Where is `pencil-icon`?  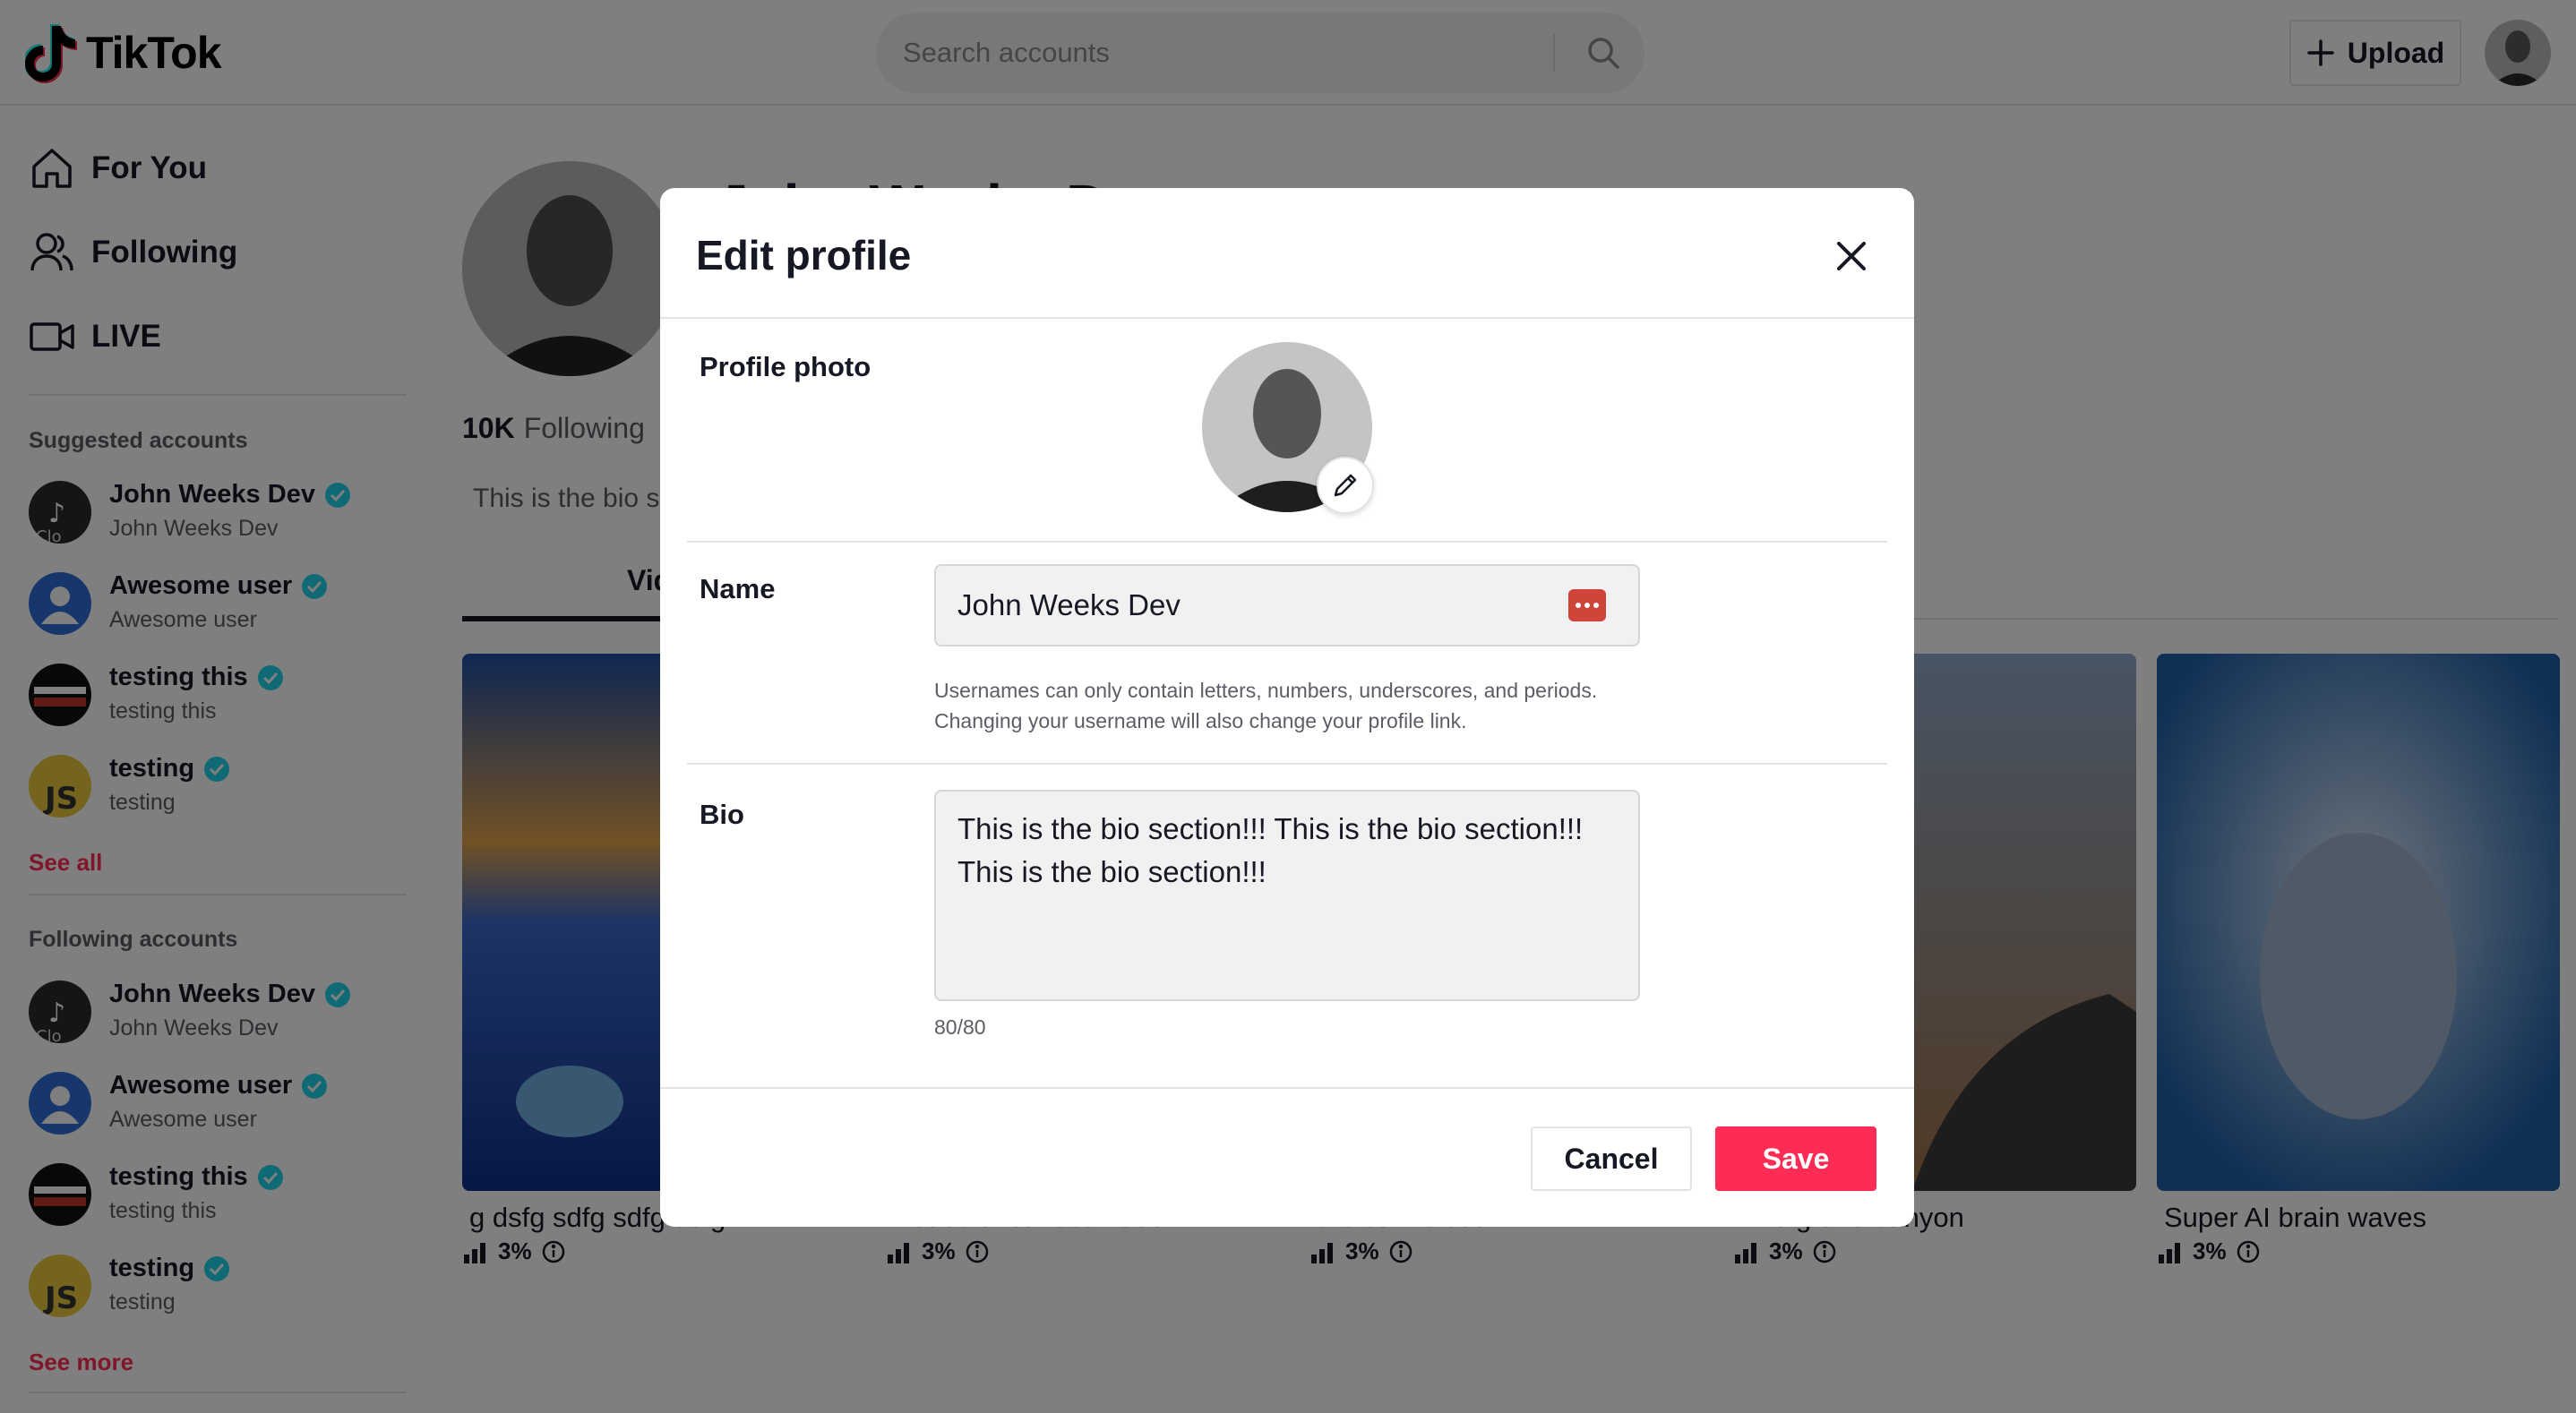 pencil-icon is located at coordinates (1345, 485).